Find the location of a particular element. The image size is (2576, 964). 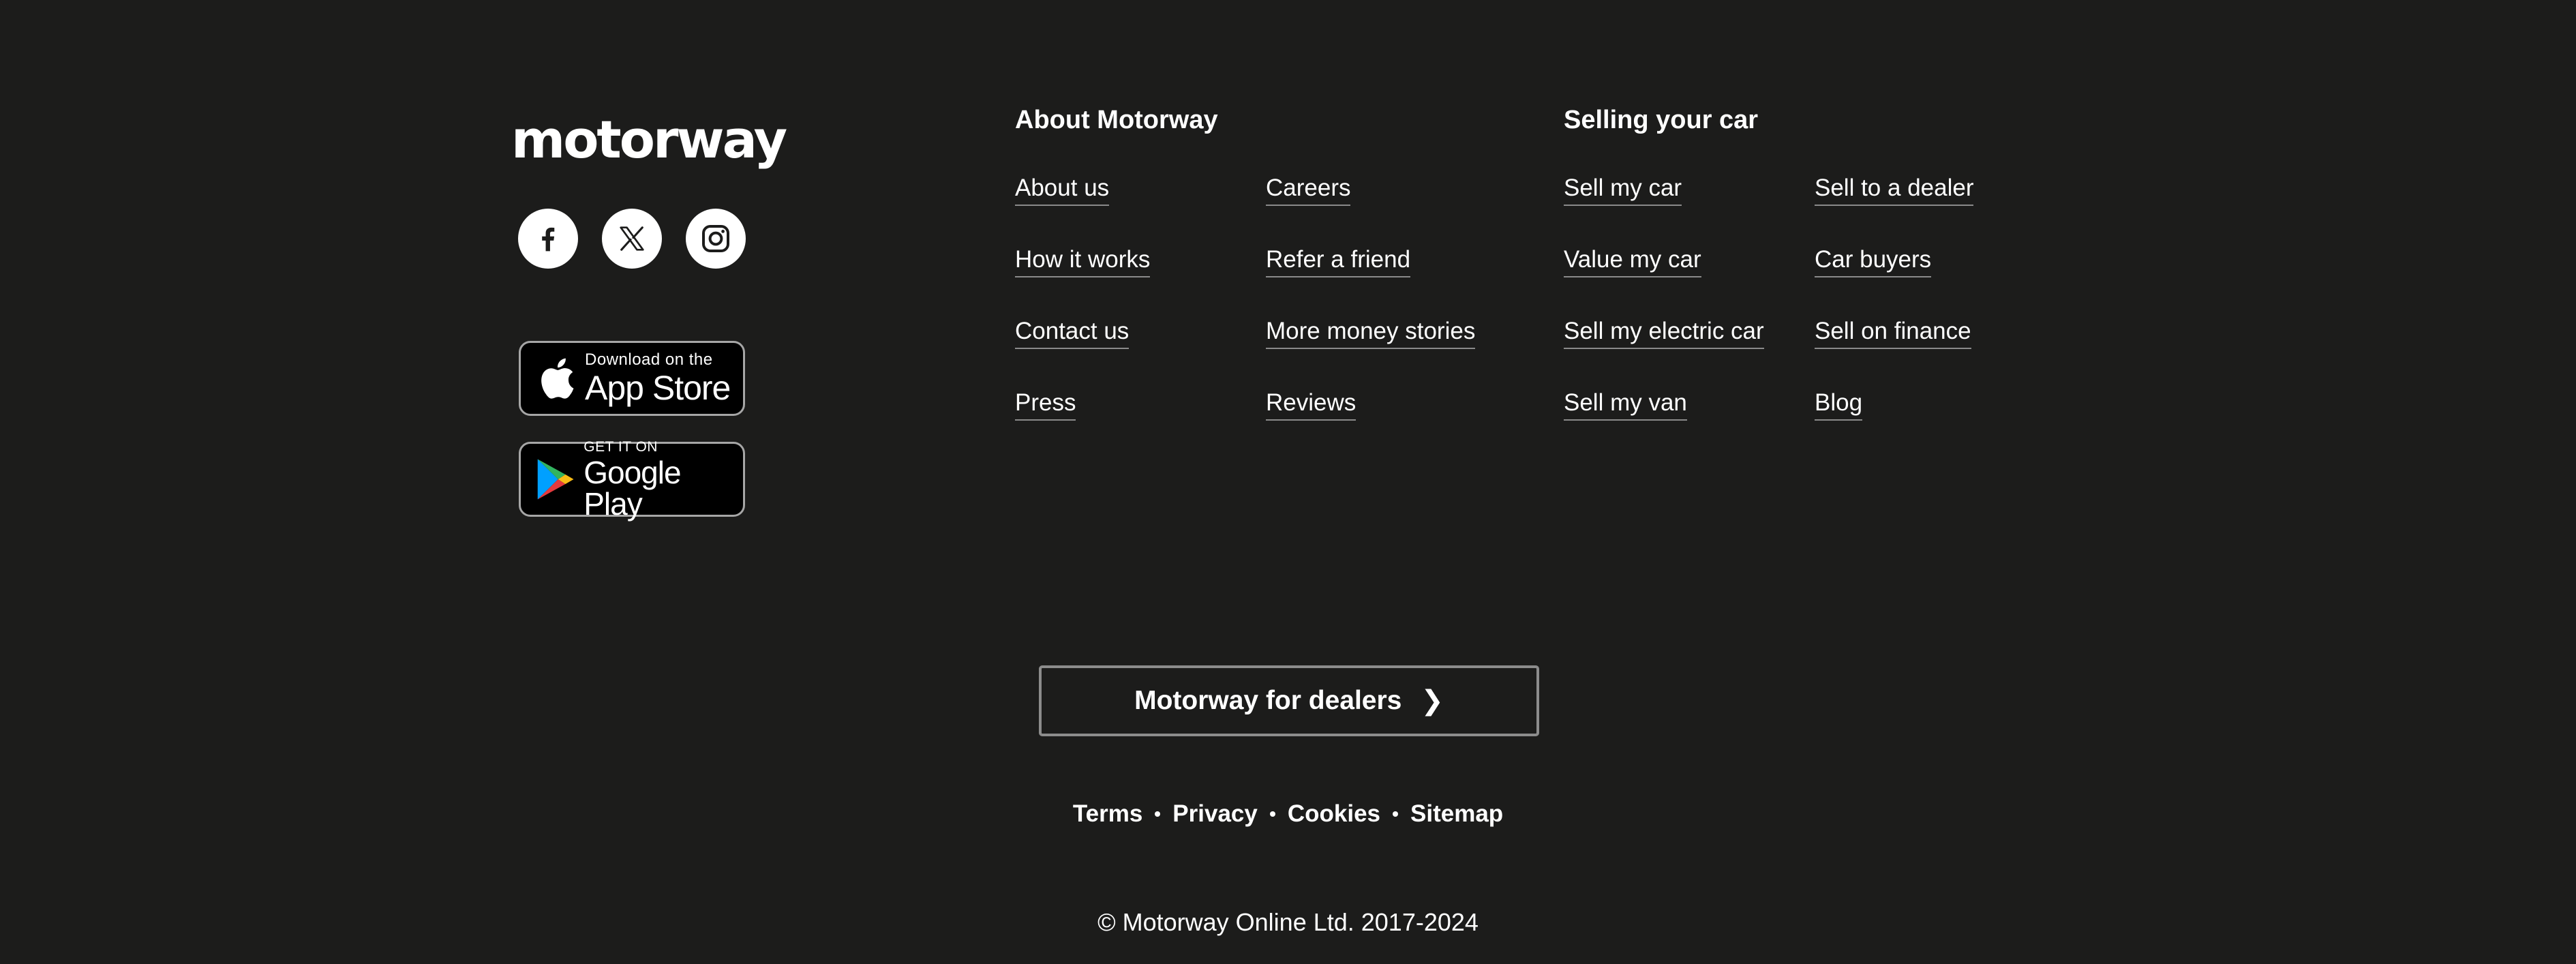

app-store-small-text: Download on the is located at coordinates (649, 359).